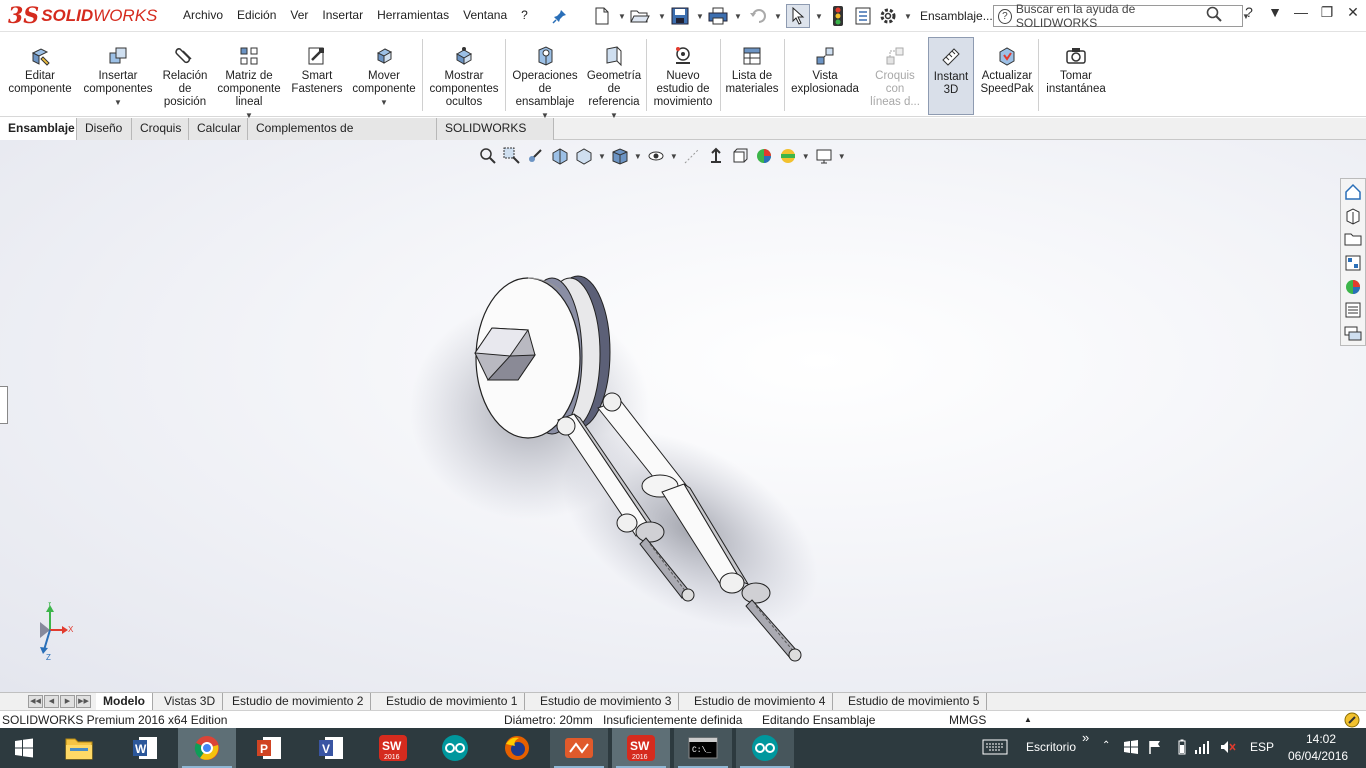 The image size is (1366, 768). I want to click on solidworks-logo: 3S SOLIDWORKS, so click(82, 16).